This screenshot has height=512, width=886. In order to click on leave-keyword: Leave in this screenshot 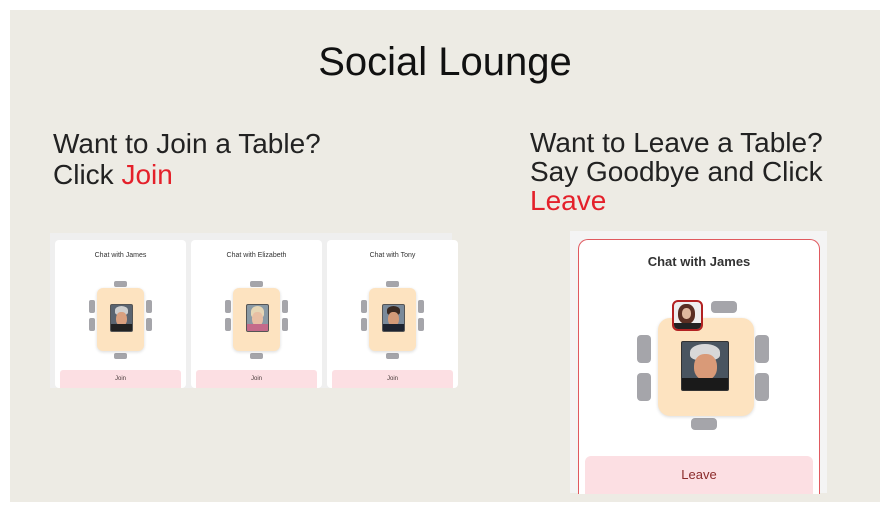, I will do `click(568, 200)`.